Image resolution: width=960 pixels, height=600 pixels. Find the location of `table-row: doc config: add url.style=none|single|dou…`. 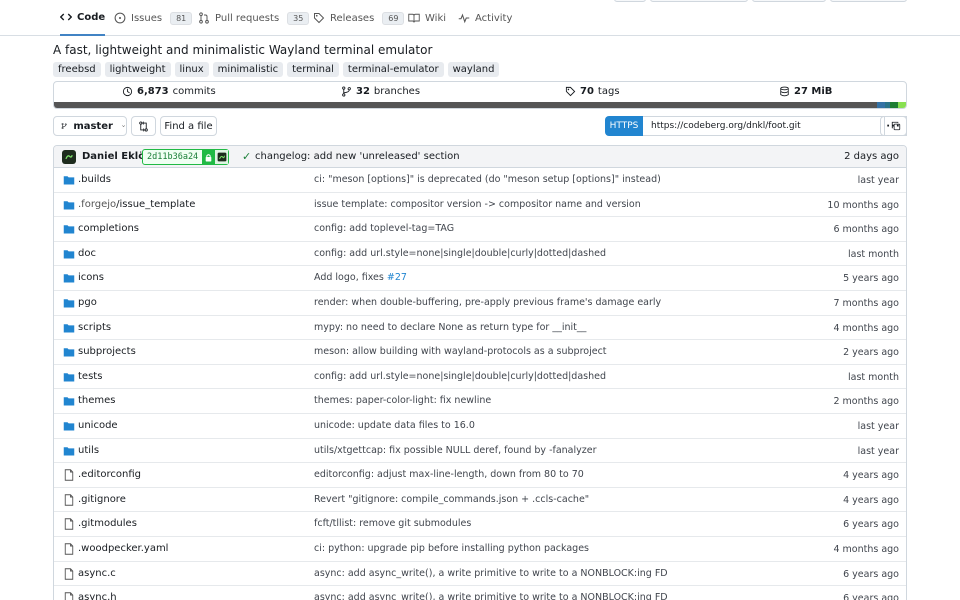

table-row: doc config: add url.style=none|single|dou… is located at coordinates (480, 254).